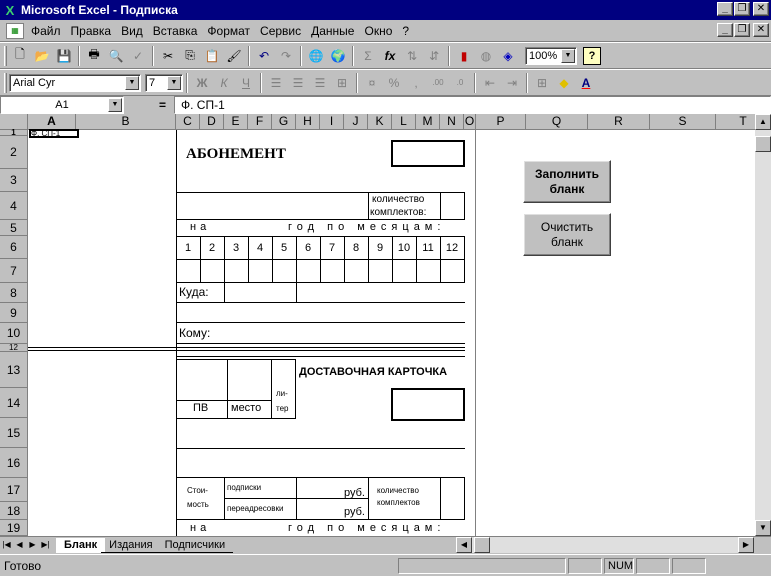  What do you see at coordinates (320, 83) in the screenshot?
I see `align-right-icon: ☰` at bounding box center [320, 83].